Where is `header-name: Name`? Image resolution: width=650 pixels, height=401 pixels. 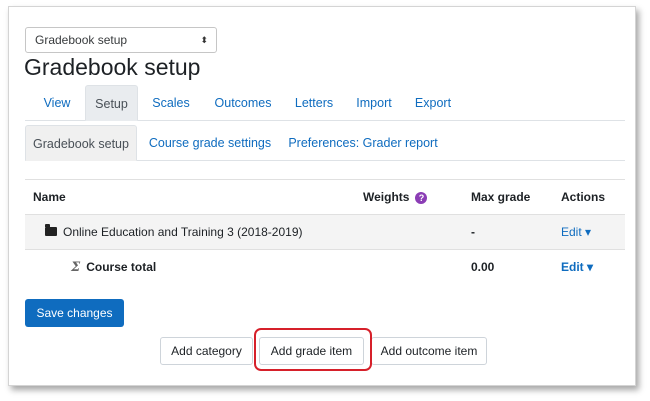 header-name: Name is located at coordinates (49, 197).